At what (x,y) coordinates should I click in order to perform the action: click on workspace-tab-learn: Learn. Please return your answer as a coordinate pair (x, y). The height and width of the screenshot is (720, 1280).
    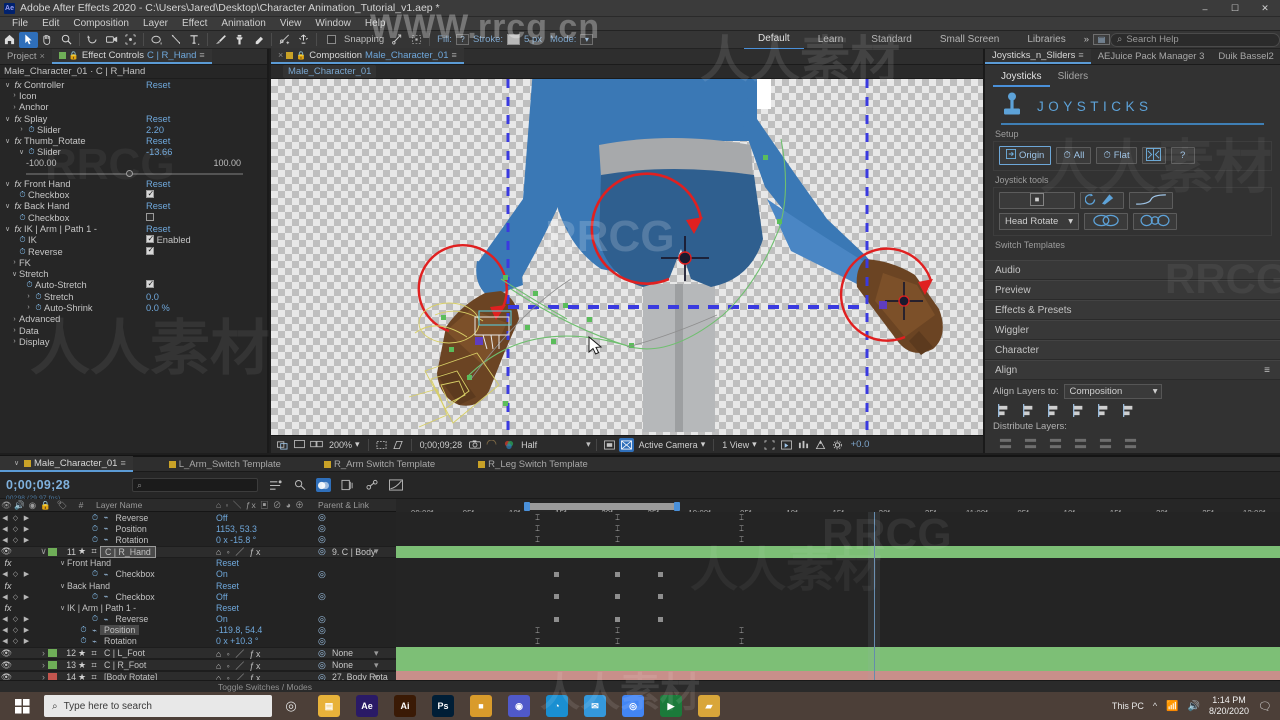
    Looking at the image, I should click on (831, 40).